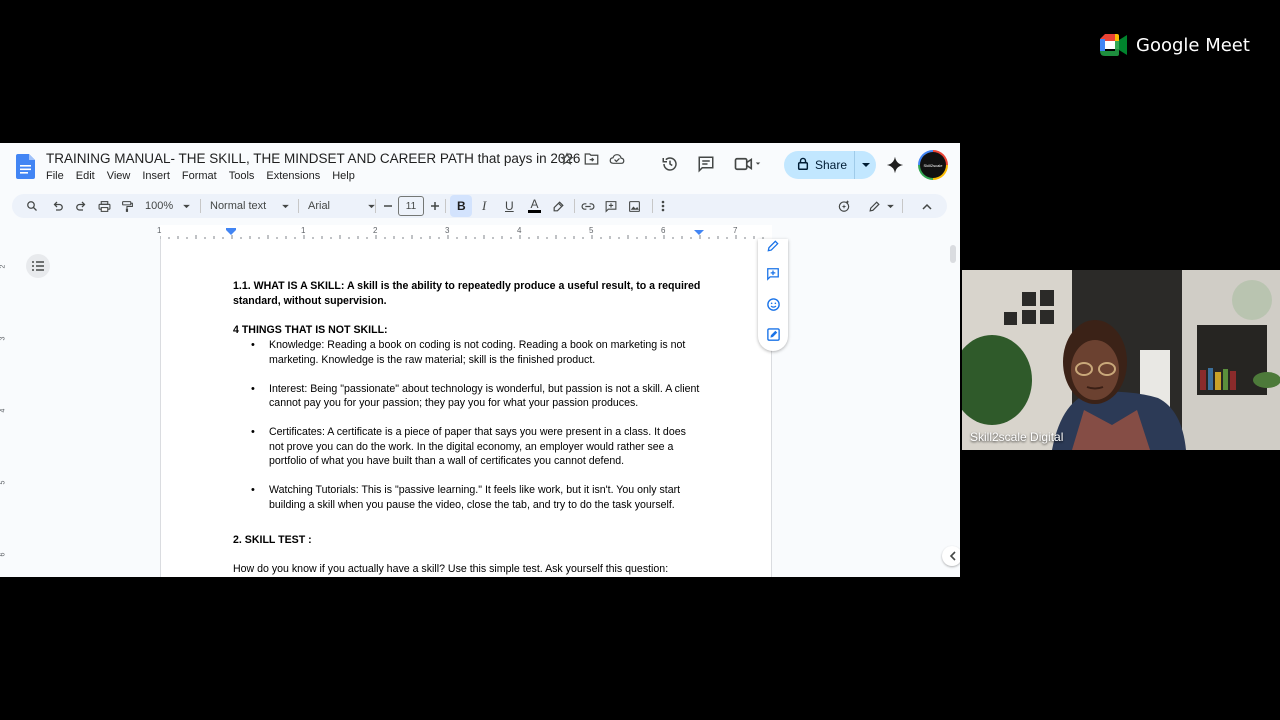 The width and height of the screenshot is (1280, 720). Describe the element at coordinates (773, 246) in the screenshot. I see `edit-suggest-icon` at that location.